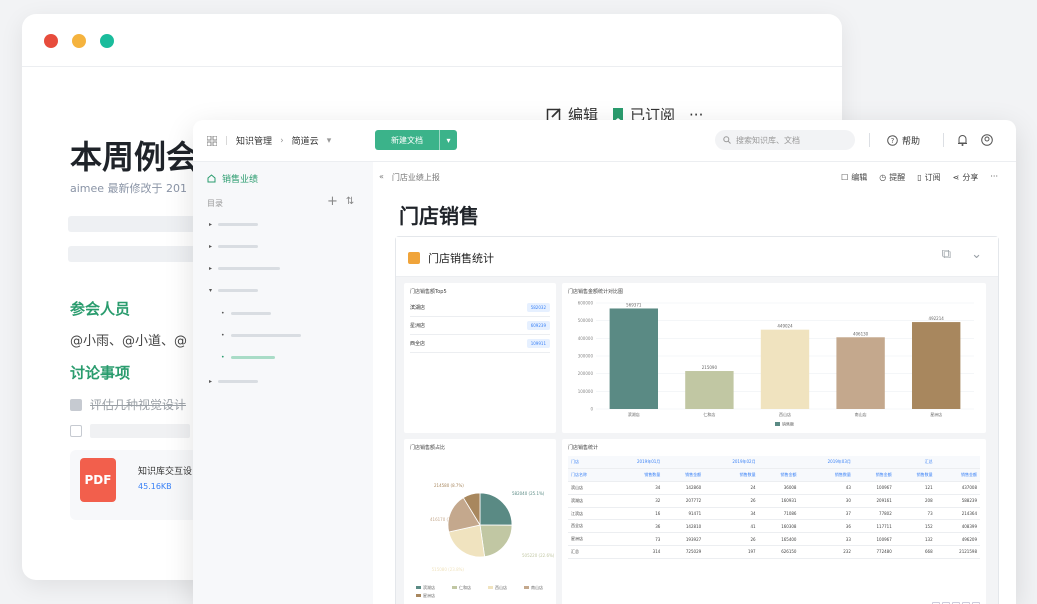  I want to click on table-cell: 36, so click(826, 526).